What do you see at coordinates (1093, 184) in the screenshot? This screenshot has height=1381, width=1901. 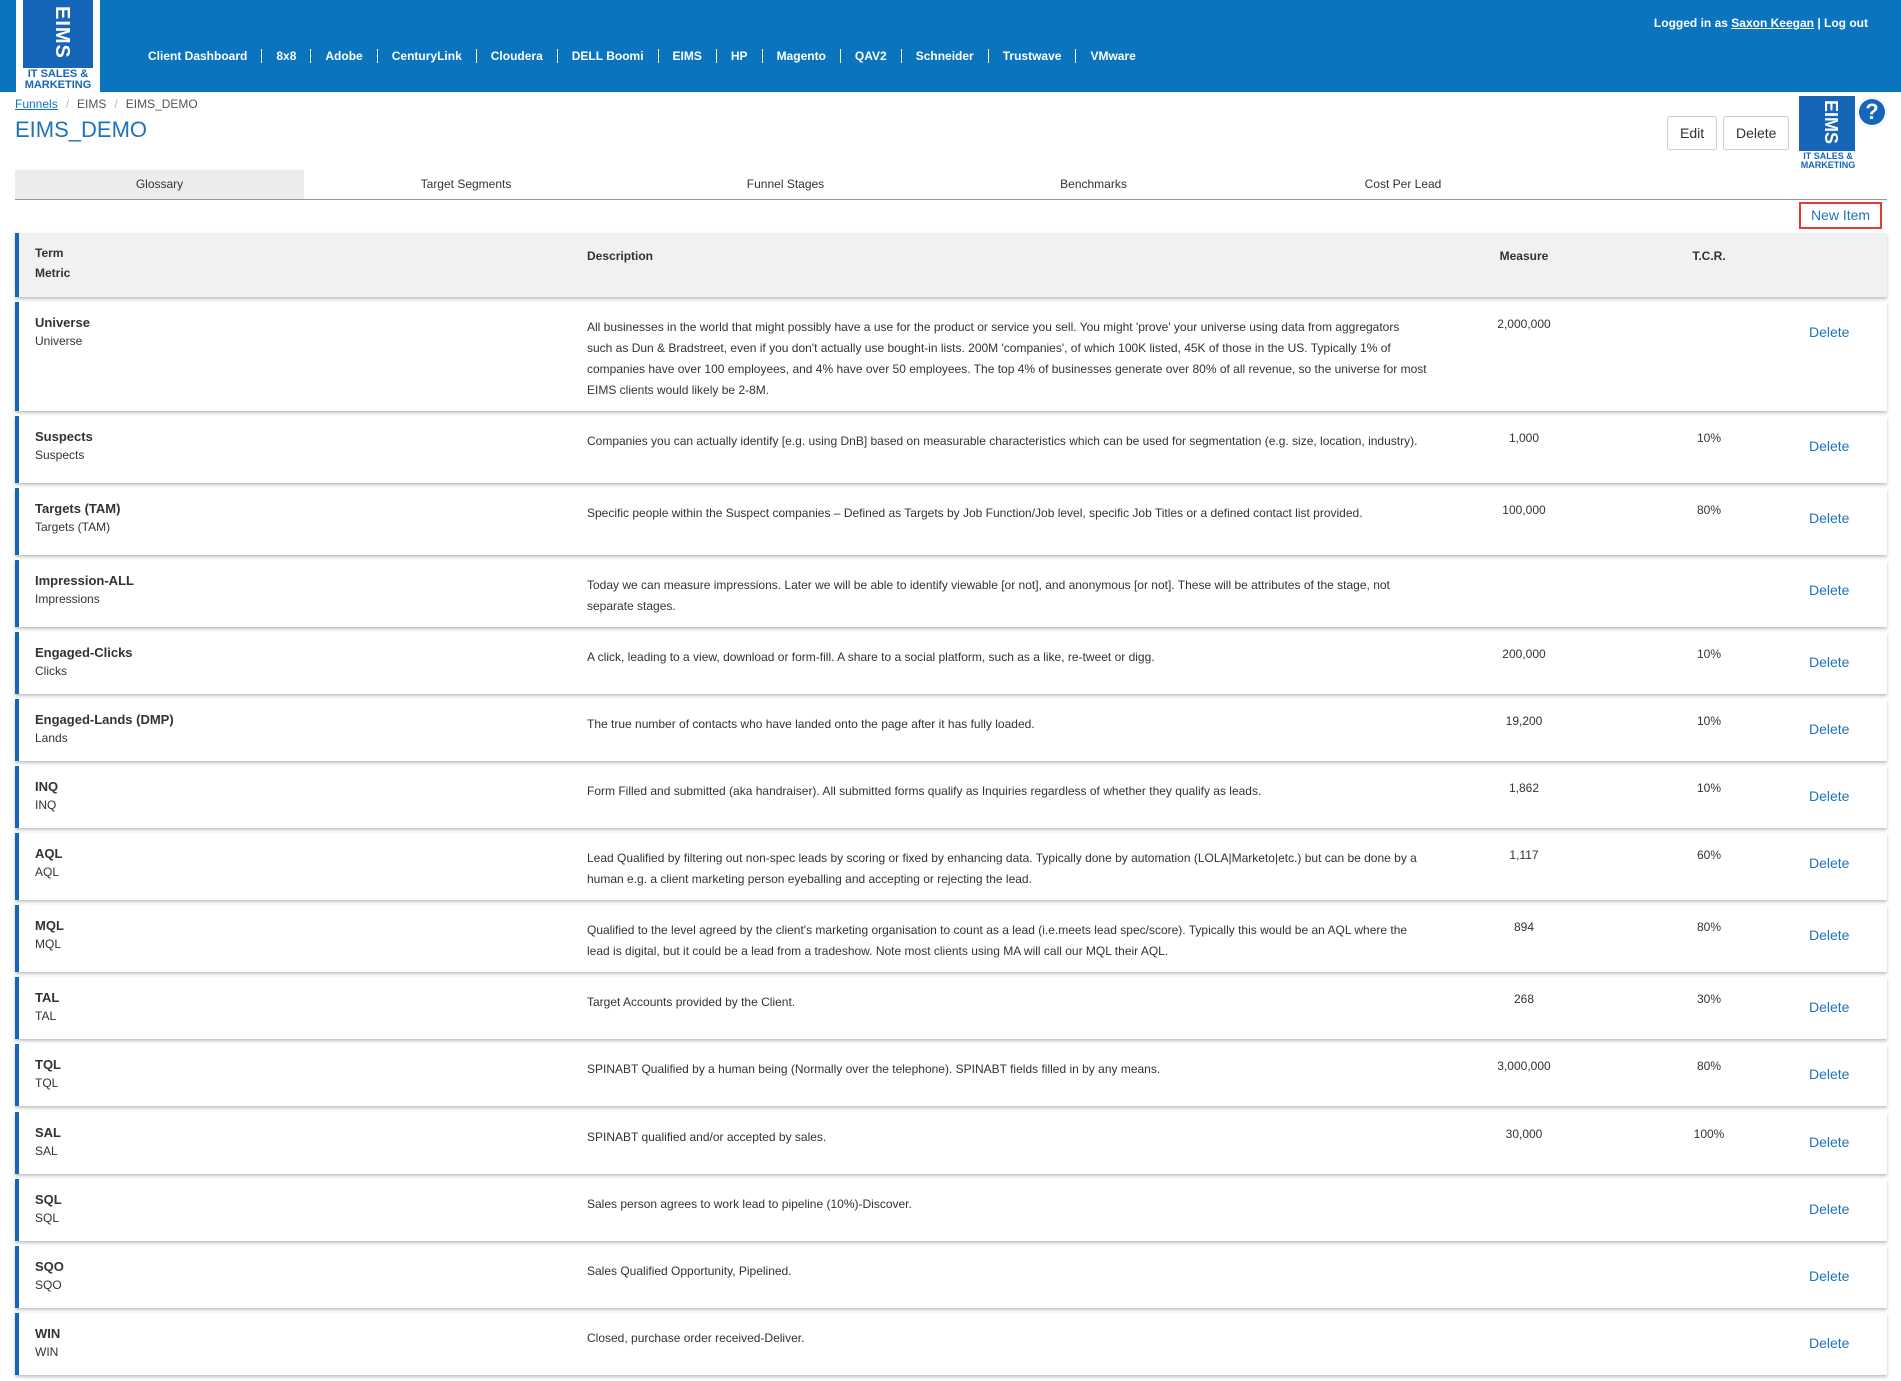 I see `tab-benchmarks: Benchmarks` at bounding box center [1093, 184].